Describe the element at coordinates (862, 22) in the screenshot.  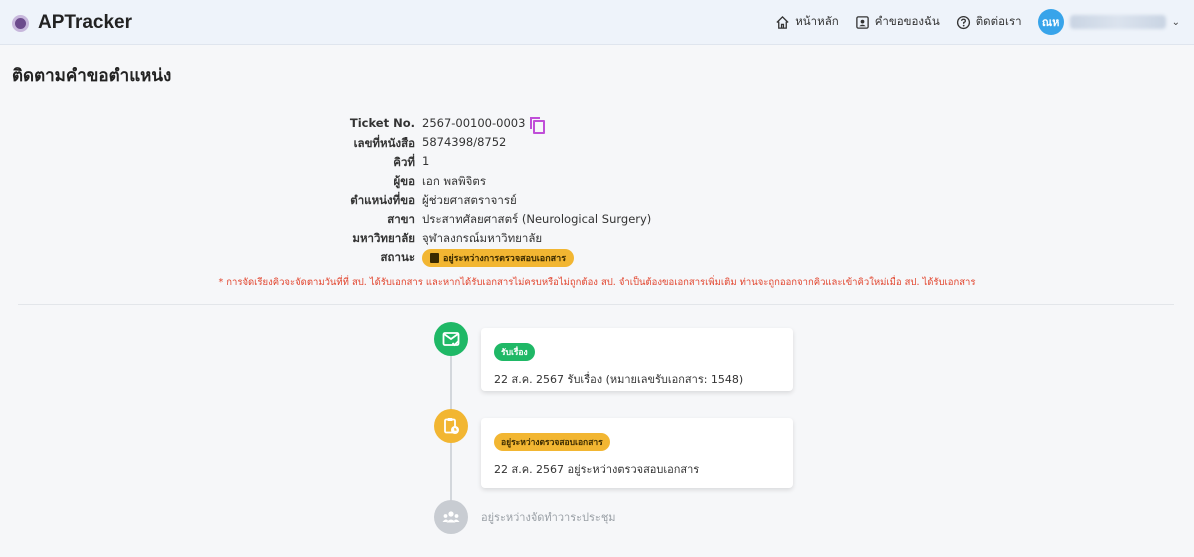
I see `id-card-icon` at that location.